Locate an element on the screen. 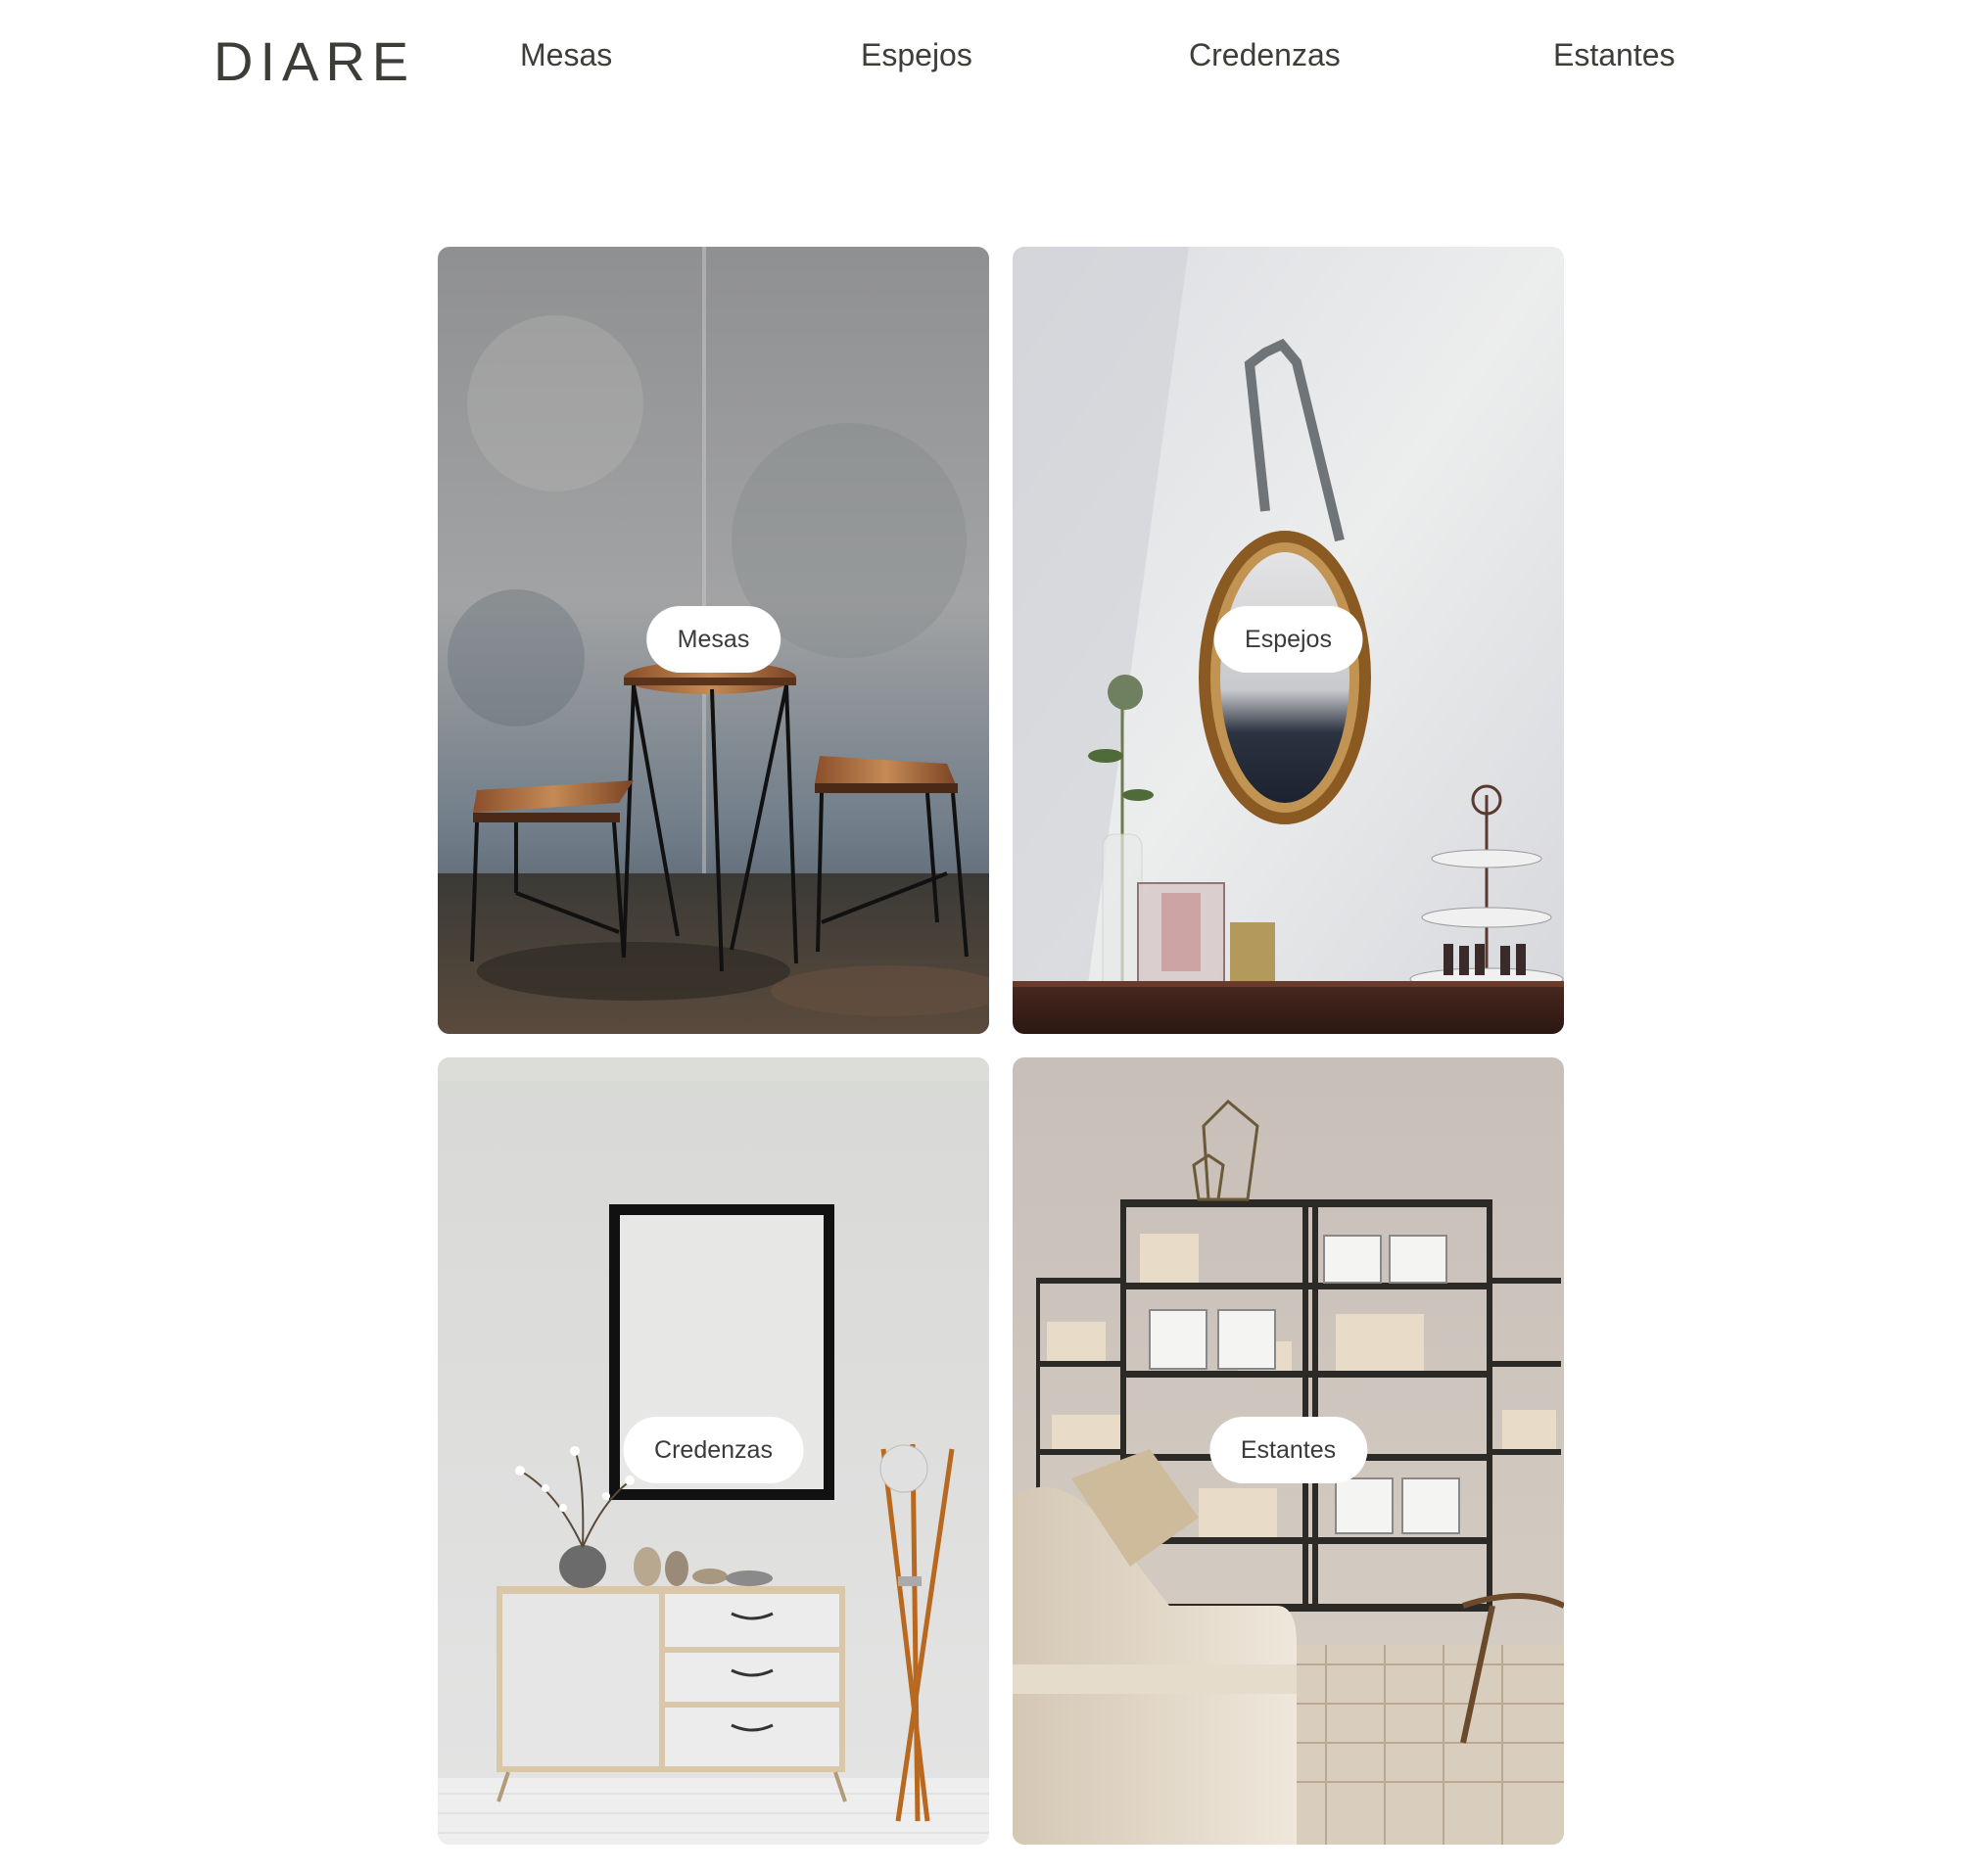 The height and width of the screenshot is (1874, 1988). category-label-credenzas: Credenzas is located at coordinates (713, 1450).